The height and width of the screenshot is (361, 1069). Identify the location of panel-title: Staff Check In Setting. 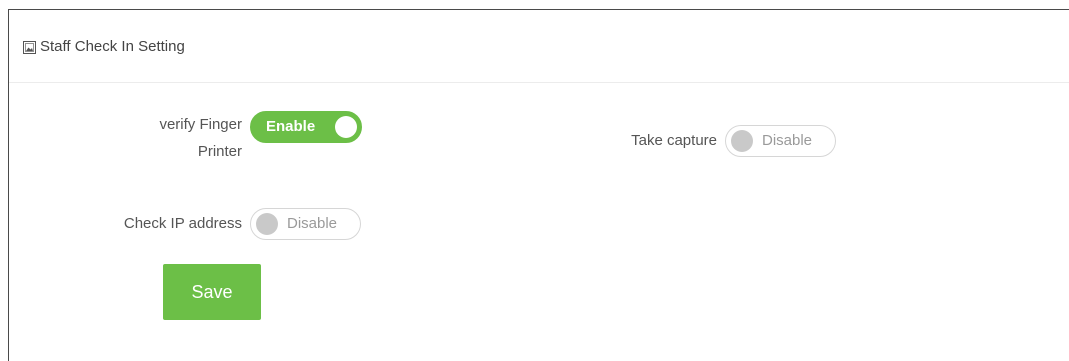
(112, 46).